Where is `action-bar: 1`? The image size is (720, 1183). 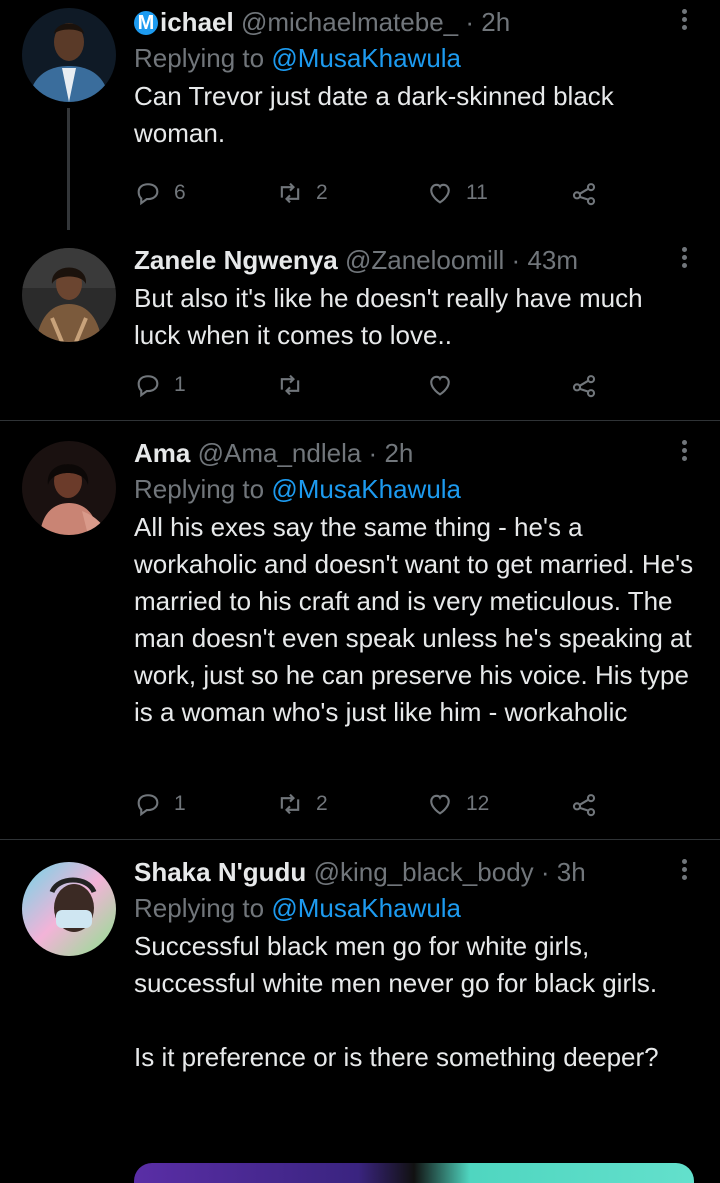
action-bar: 1 is located at coordinates (374, 385).